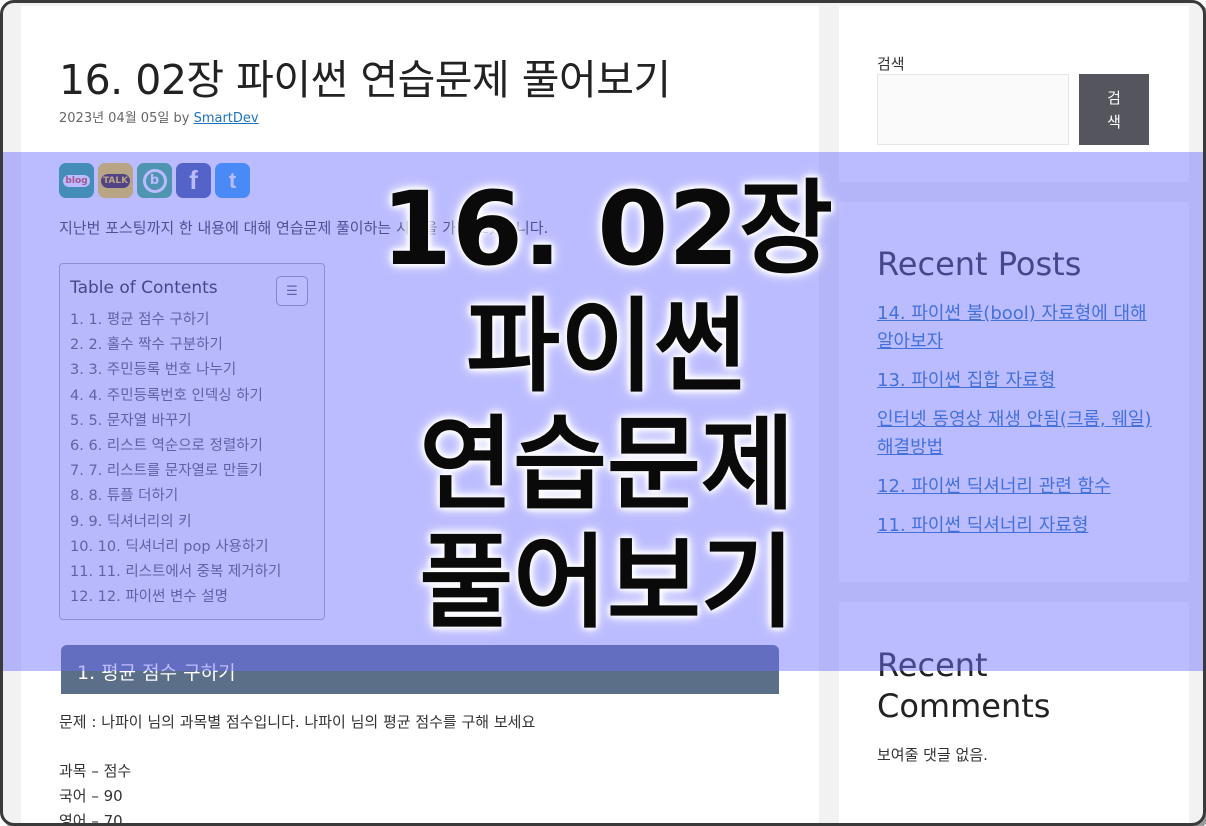  I want to click on overlay-title-line: 연습문제, so click(607, 465).